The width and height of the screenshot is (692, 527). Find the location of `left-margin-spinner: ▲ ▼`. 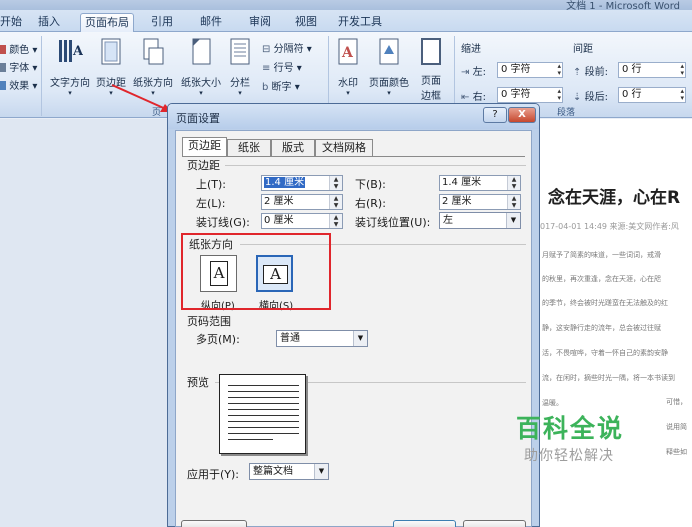

left-margin-spinner: ▲ ▼ is located at coordinates (335, 202).